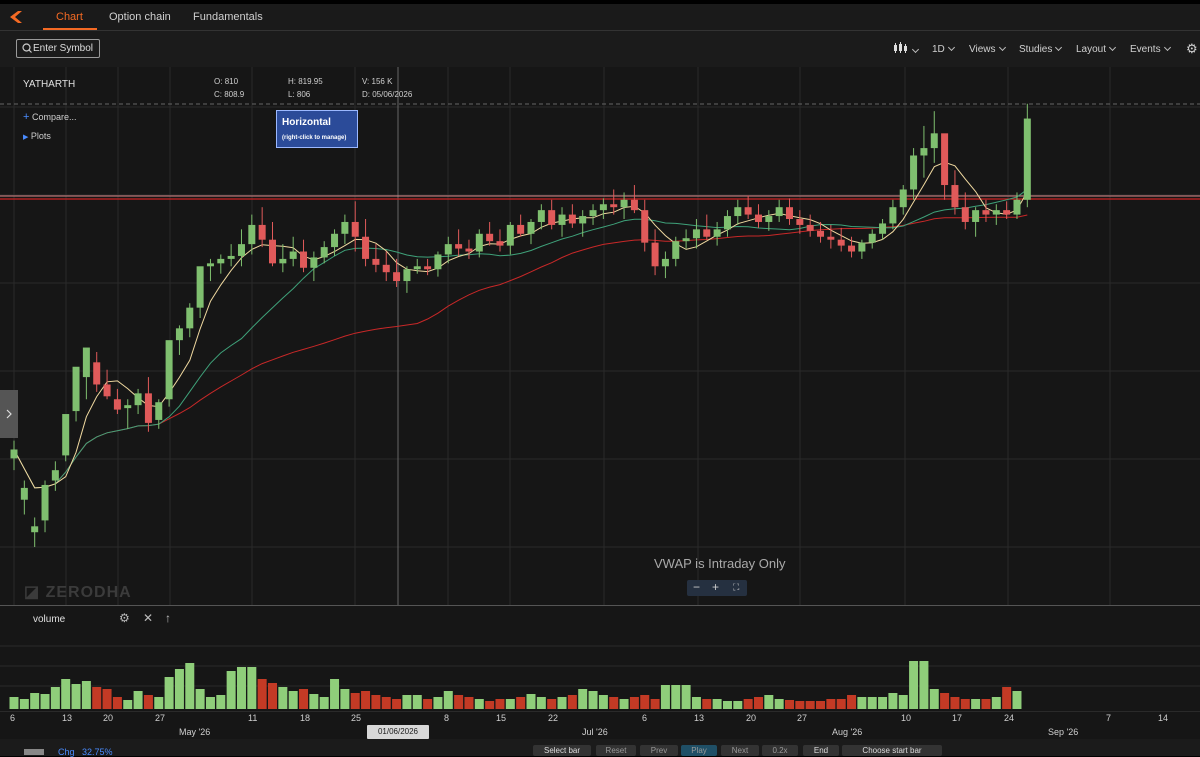 This screenshot has width=1200, height=757. What do you see at coordinates (696, 587) in the screenshot?
I see `zoom-out-button: −` at bounding box center [696, 587].